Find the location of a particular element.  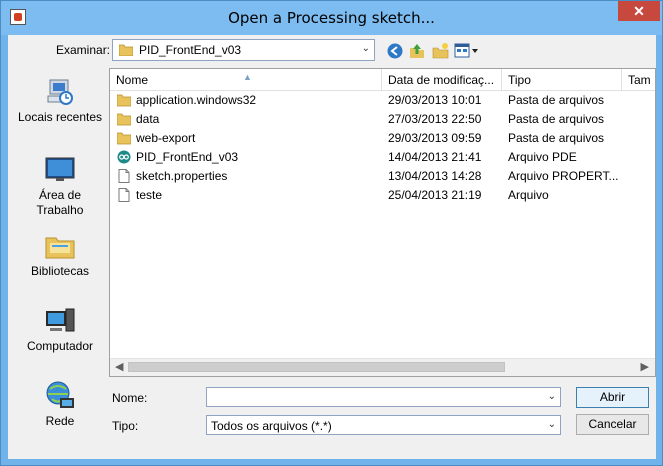

file-type-label: Tipo: is located at coordinates (125, 426).